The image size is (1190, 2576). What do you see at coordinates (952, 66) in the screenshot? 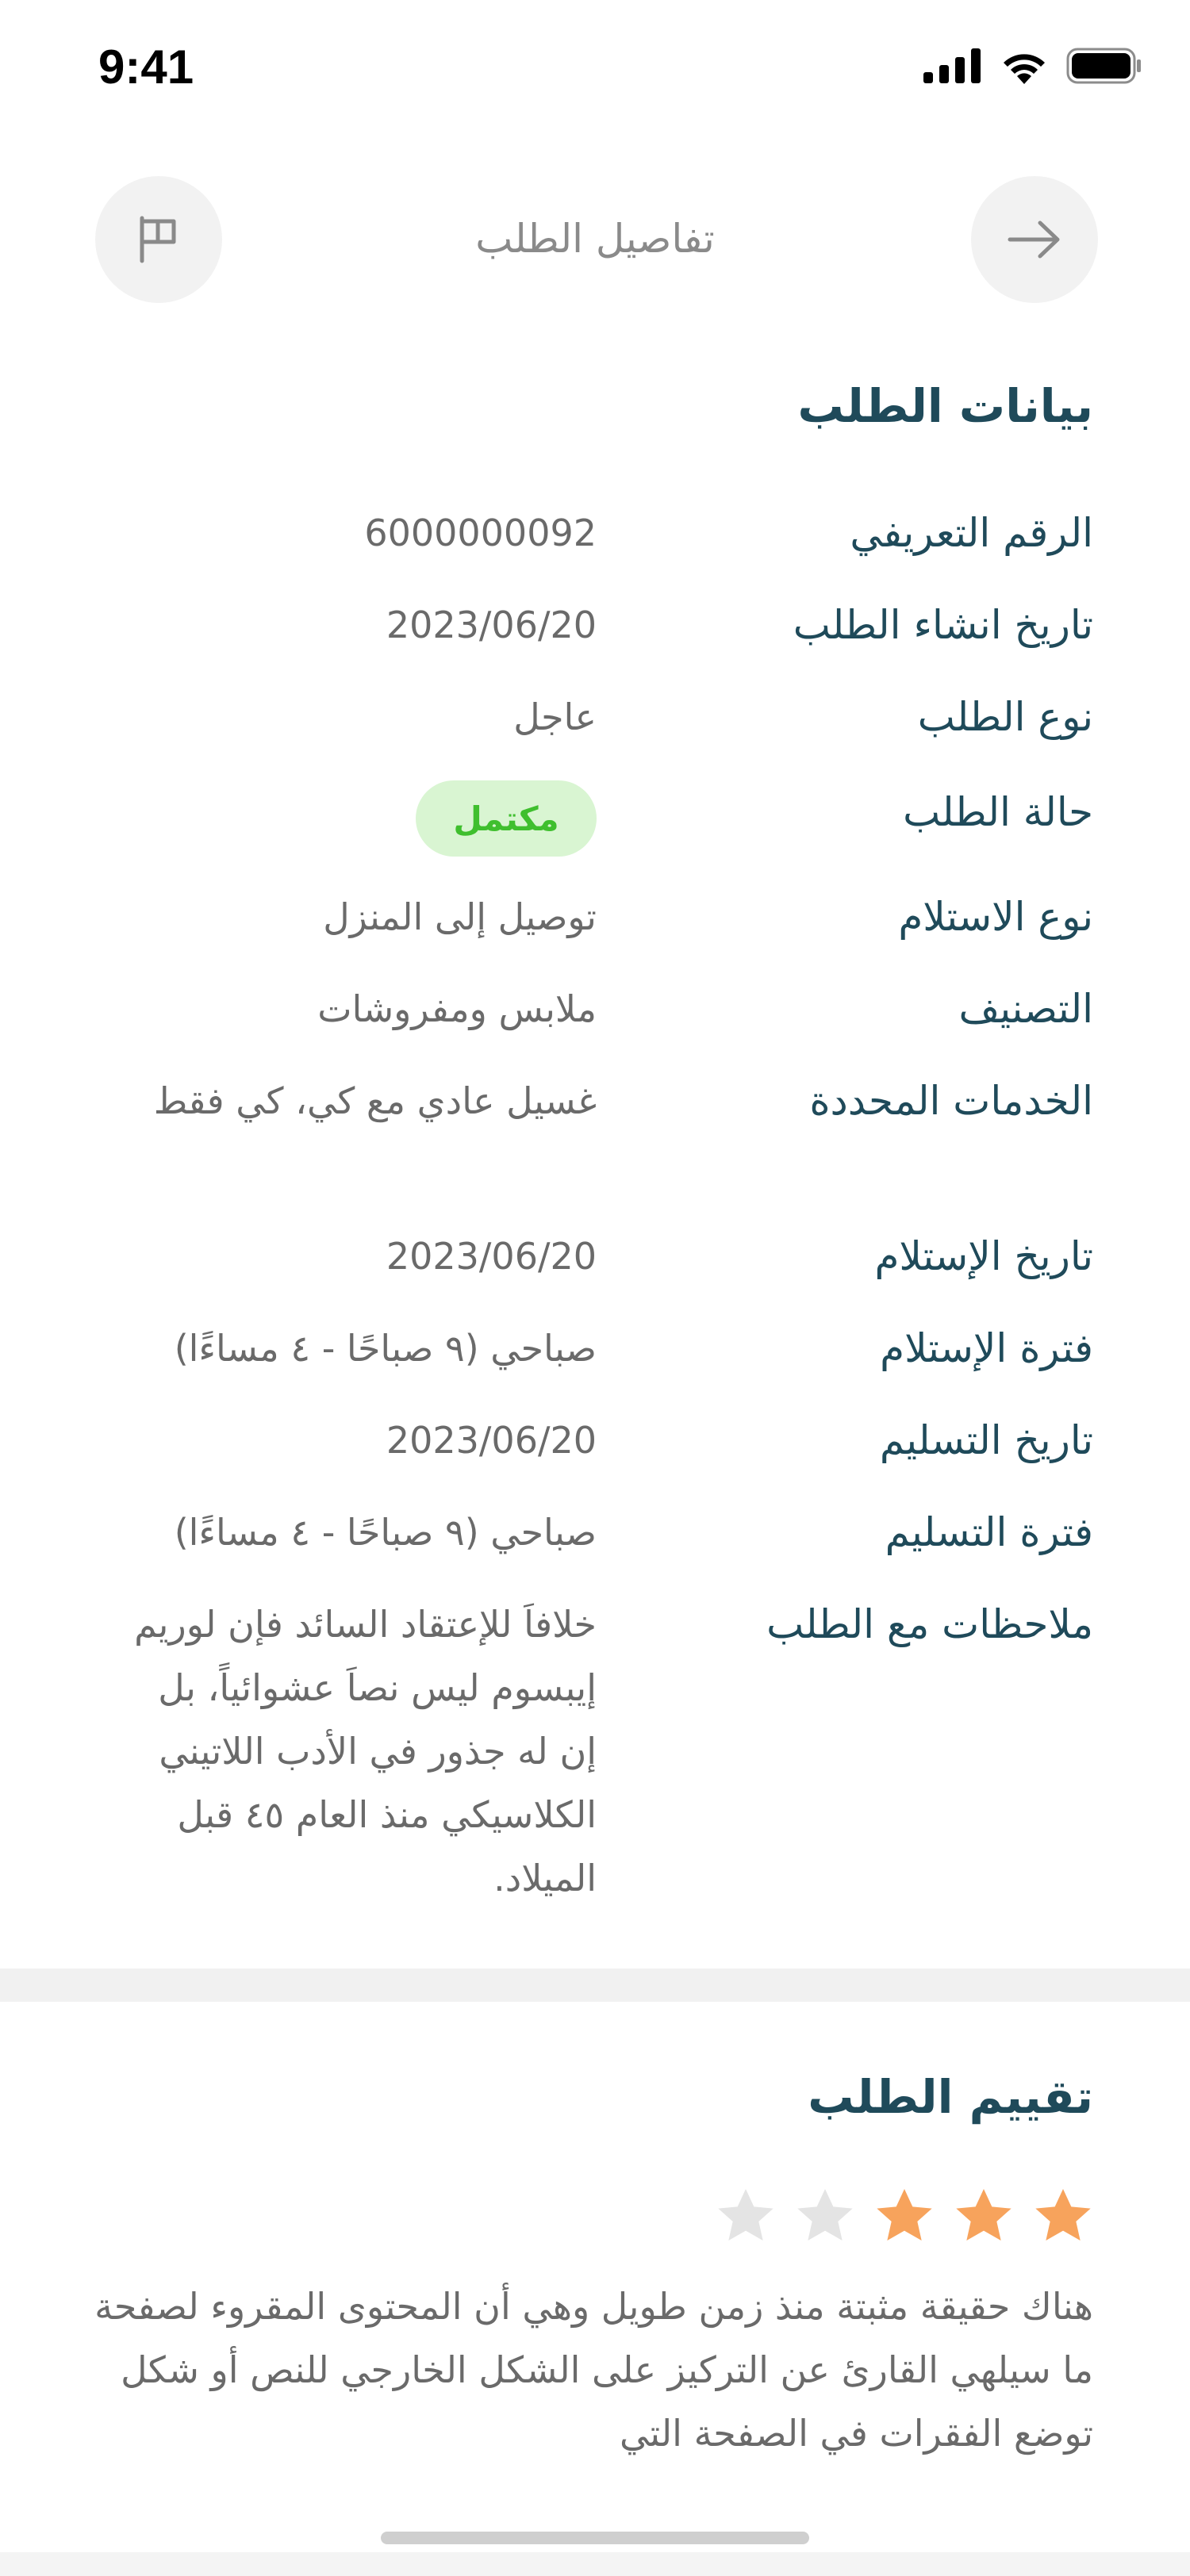
I see `cellular-signal-icon` at bounding box center [952, 66].